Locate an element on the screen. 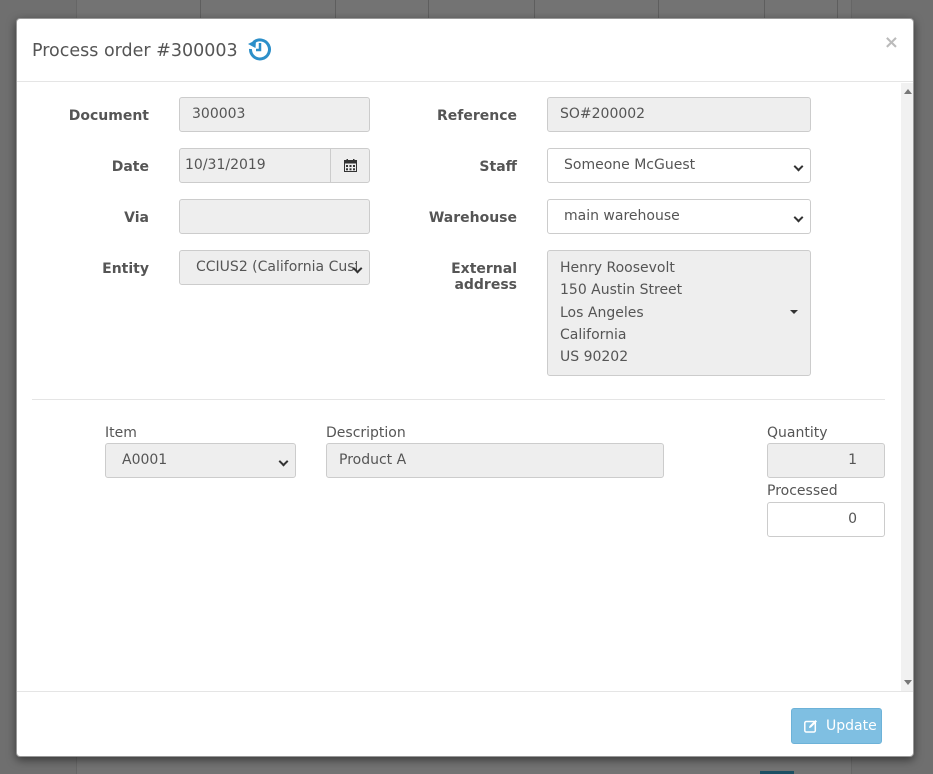 The height and width of the screenshot is (774, 933). address-line: Los Angeles is located at coordinates (602, 312).